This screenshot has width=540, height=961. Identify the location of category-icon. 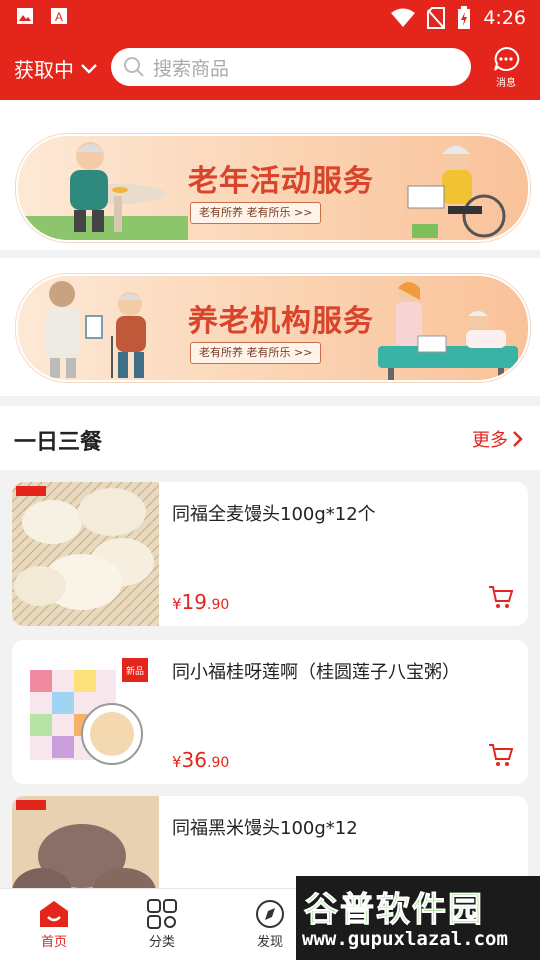
(162, 914).